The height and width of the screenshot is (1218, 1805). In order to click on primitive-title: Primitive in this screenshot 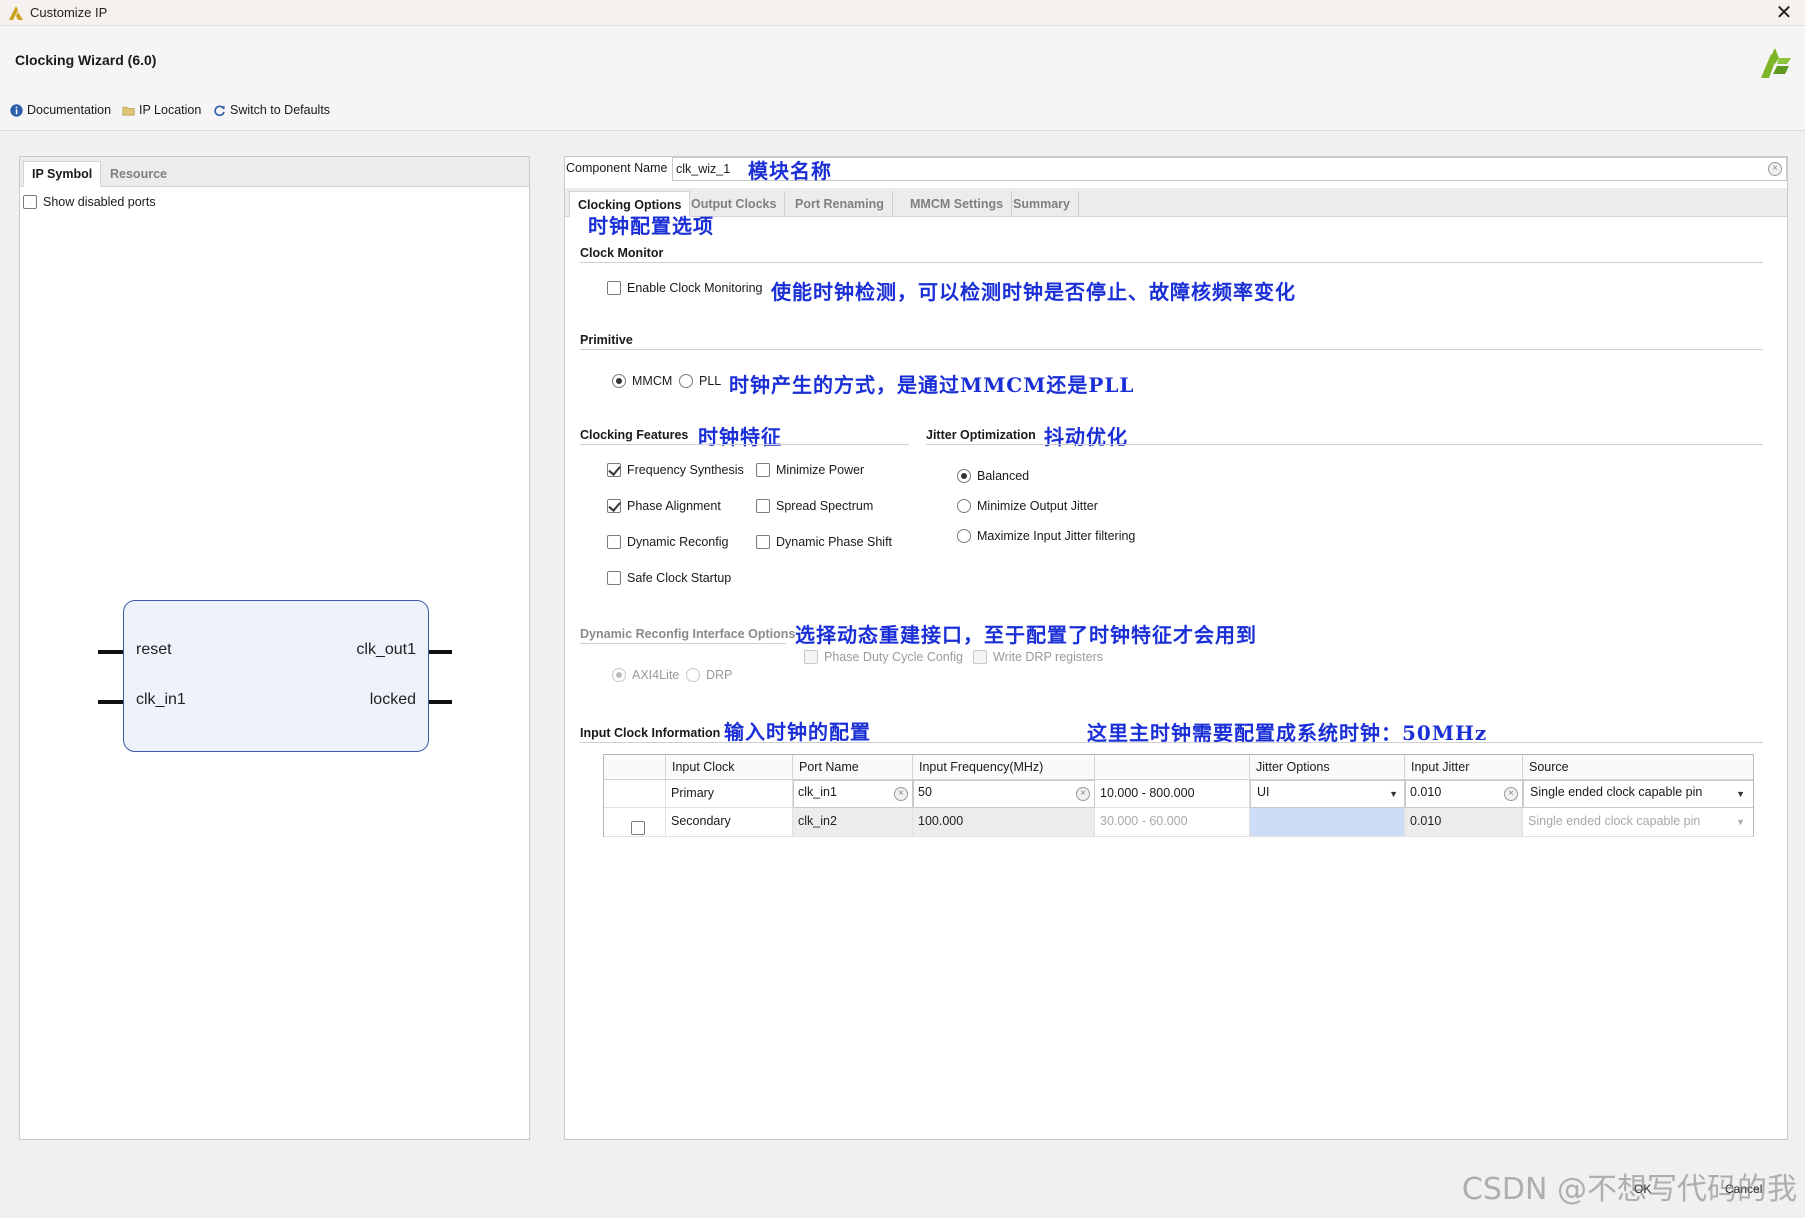, I will do `click(606, 340)`.